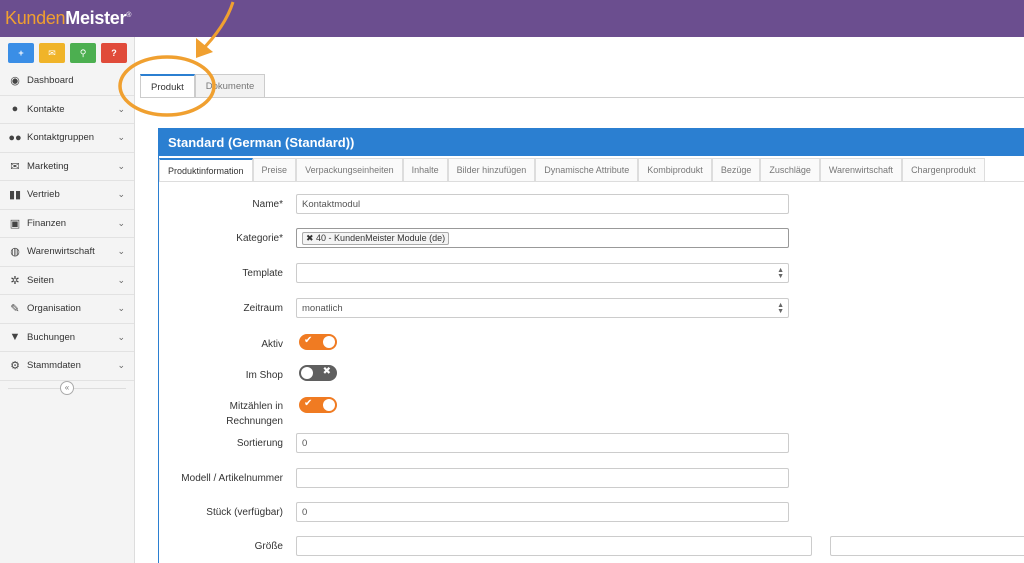 The width and height of the screenshot is (1024, 563). I want to click on sidebar-item-label: Kontakte, so click(46, 109).